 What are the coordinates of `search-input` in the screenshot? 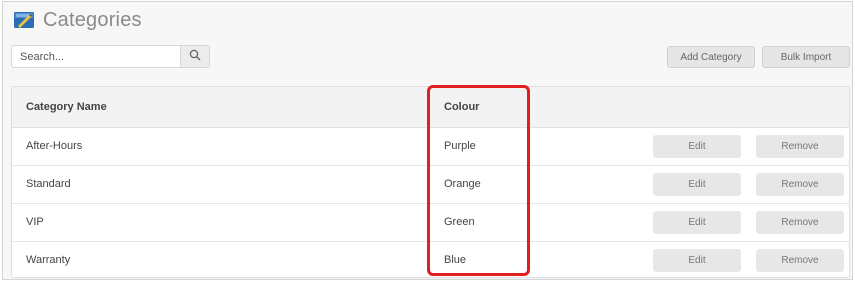 It's located at (95, 56).